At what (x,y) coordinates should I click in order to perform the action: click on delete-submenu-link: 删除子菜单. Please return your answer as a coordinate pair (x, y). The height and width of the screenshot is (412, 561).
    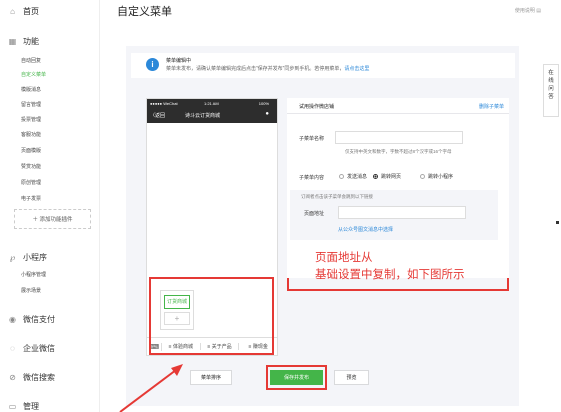
    Looking at the image, I should click on (491, 106).